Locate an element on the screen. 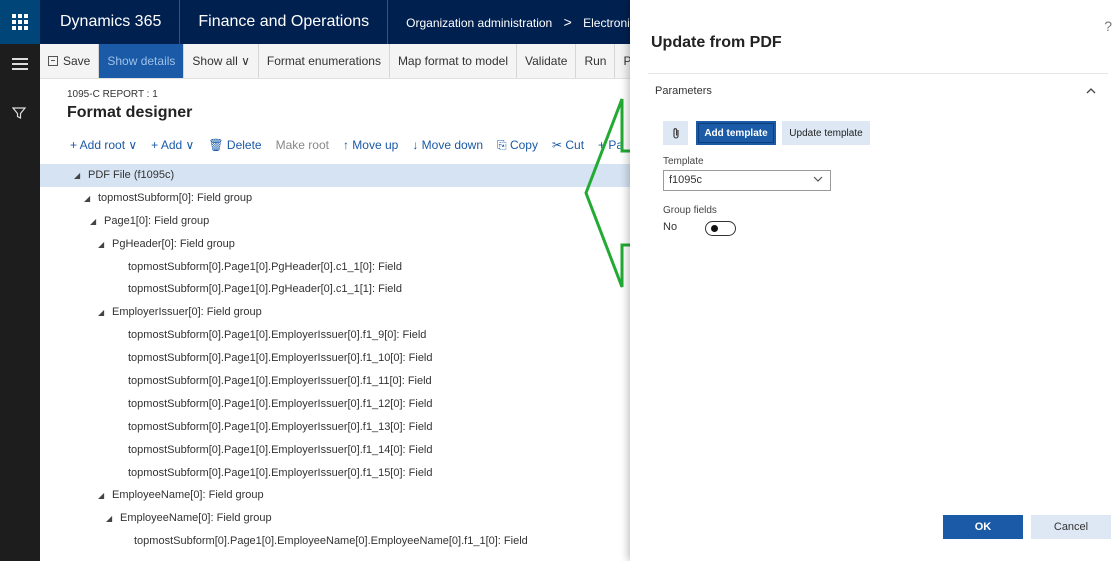 This screenshot has height=561, width=1118. page-title: Format designer is located at coordinates (130, 112).